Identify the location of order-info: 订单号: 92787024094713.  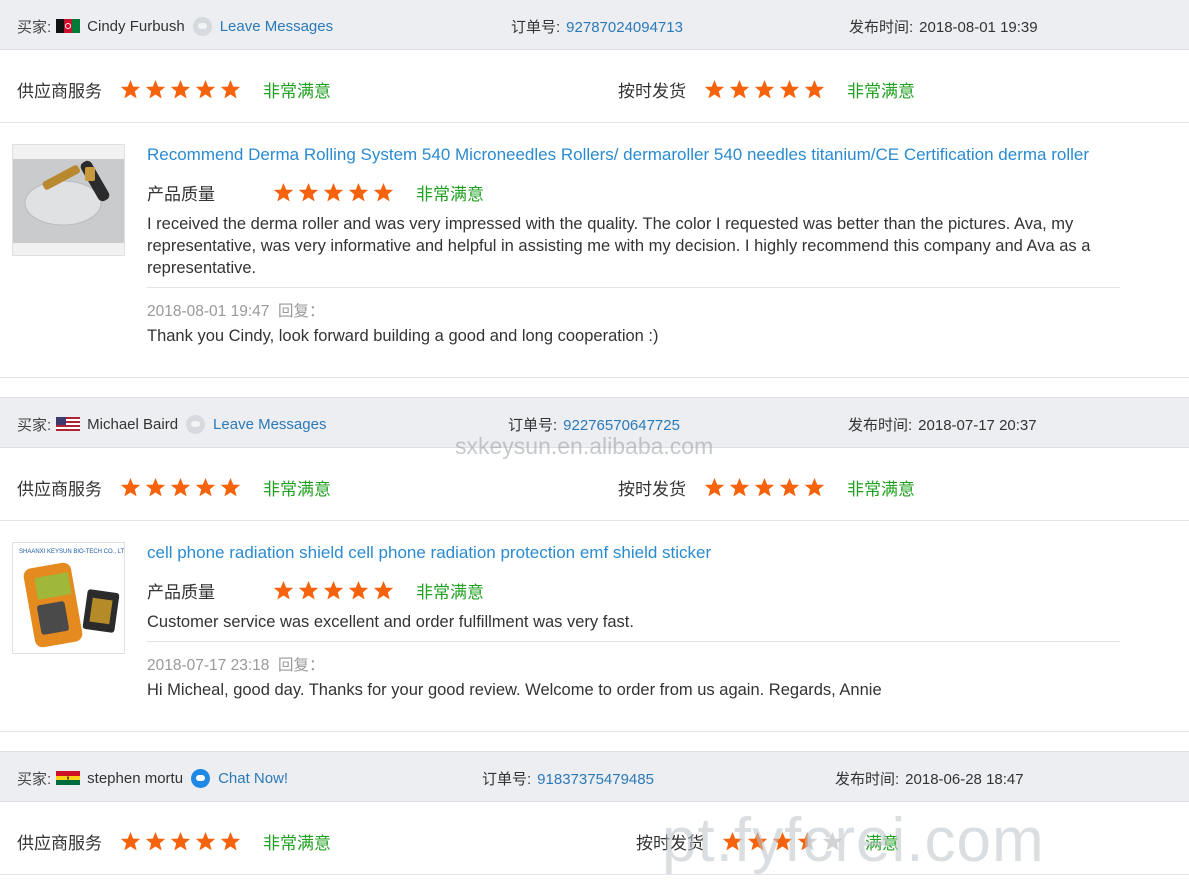
(597, 26).